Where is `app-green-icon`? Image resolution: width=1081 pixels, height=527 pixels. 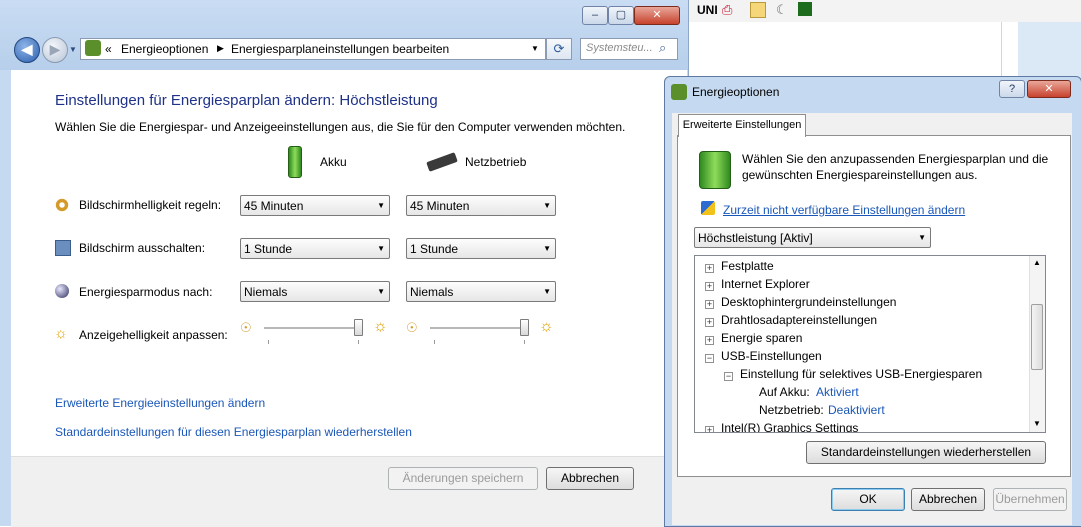
app-green-icon is located at coordinates (805, 9).